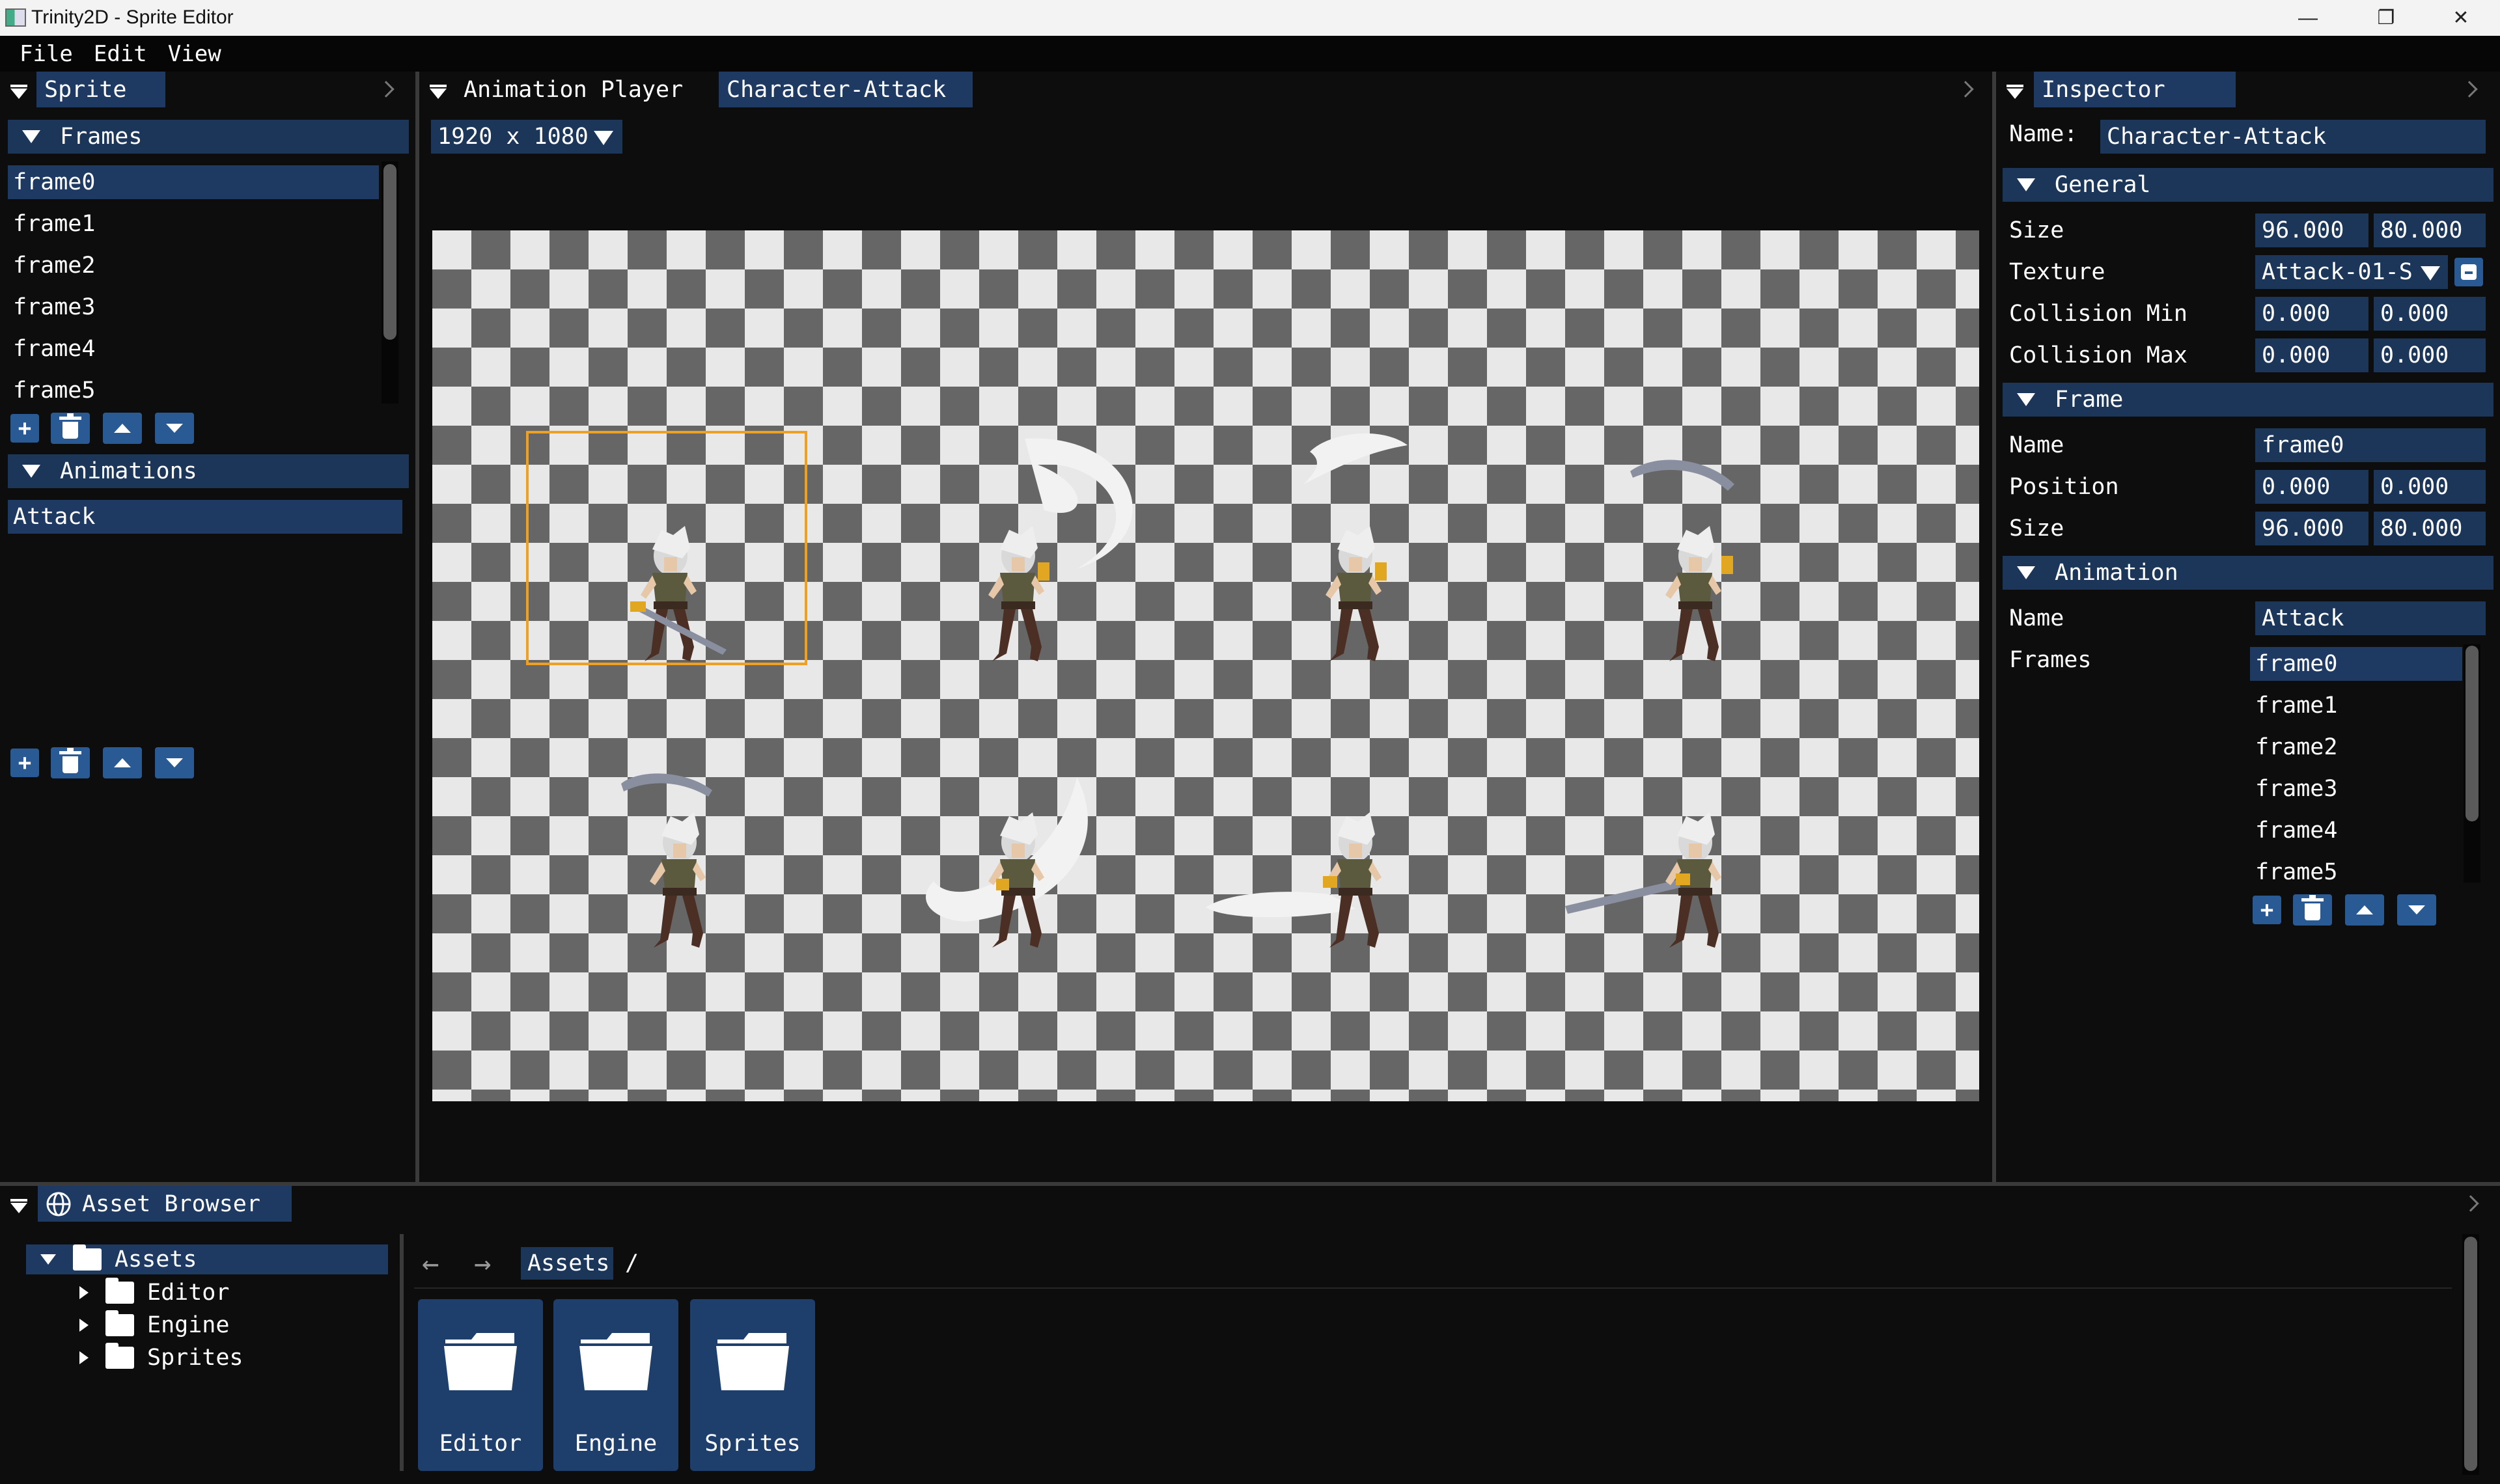 The image size is (2500, 1484). I want to click on frames-header: Frames, so click(208, 137).